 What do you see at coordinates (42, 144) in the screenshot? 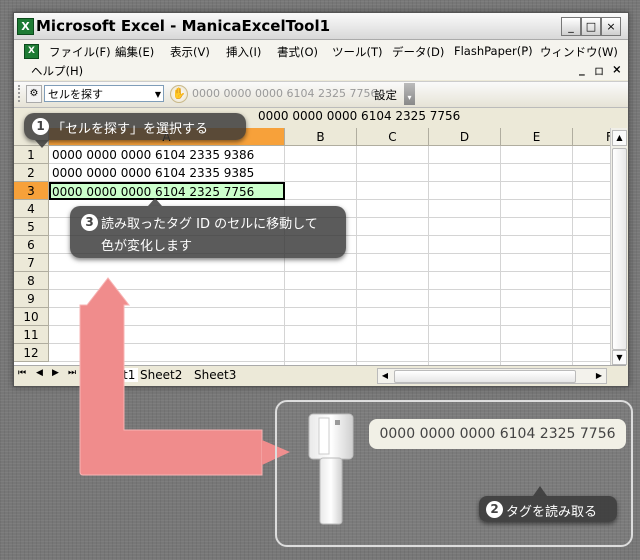
I see `callout-step1-pointer` at bounding box center [42, 144].